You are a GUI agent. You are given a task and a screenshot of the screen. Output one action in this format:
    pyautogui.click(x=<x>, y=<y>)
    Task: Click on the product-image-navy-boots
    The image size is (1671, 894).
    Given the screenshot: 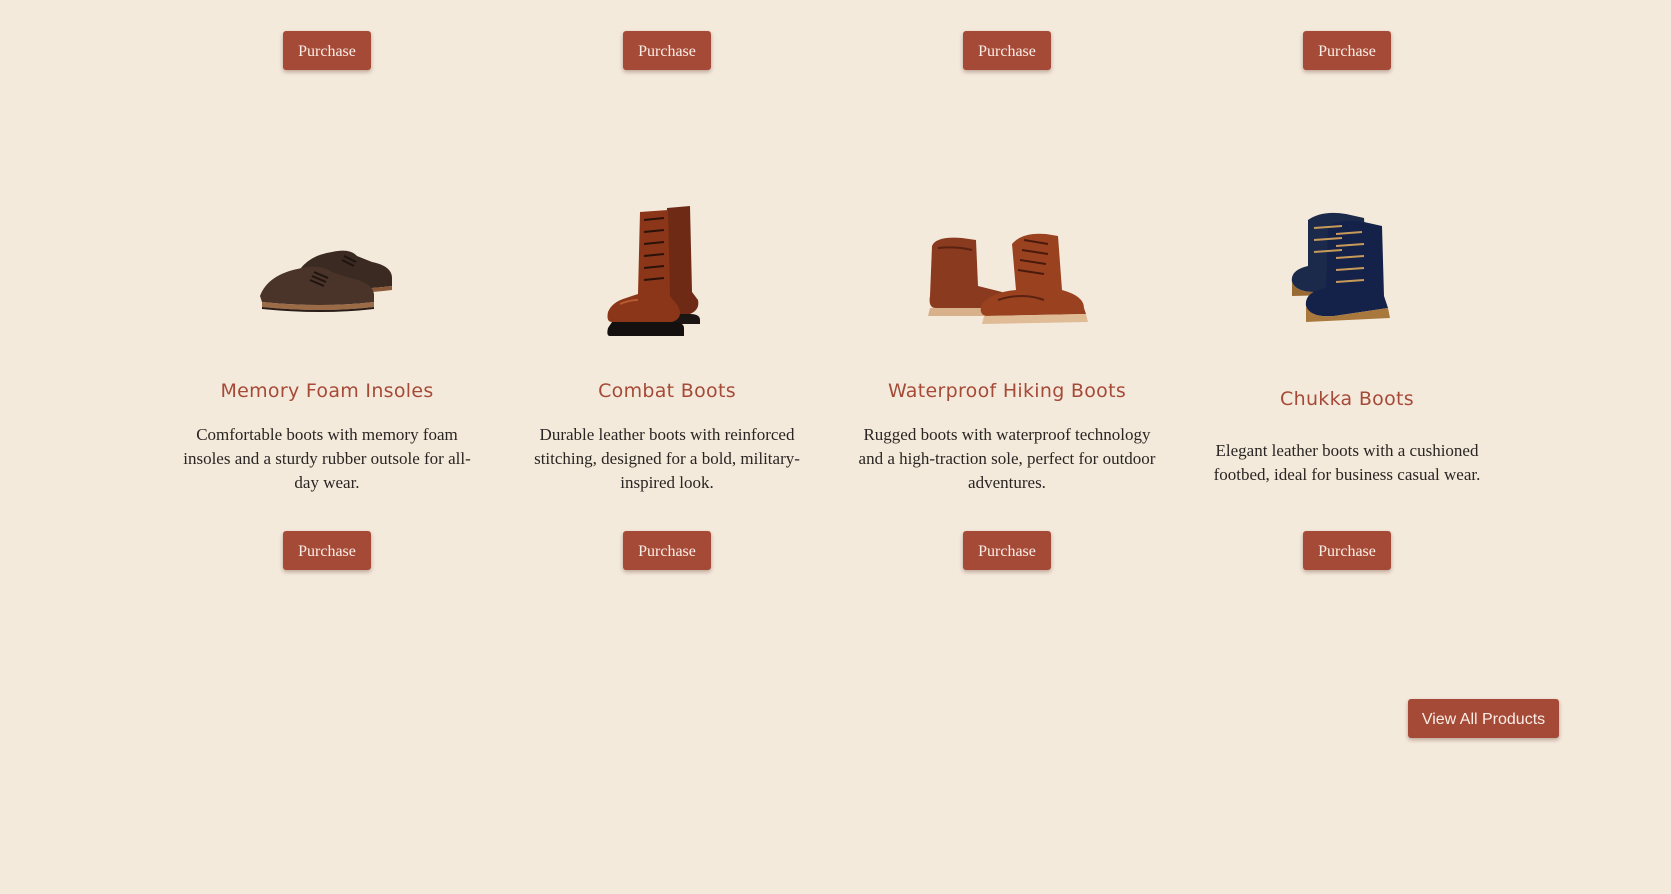 What is the action you would take?
    pyautogui.click(x=1347, y=271)
    